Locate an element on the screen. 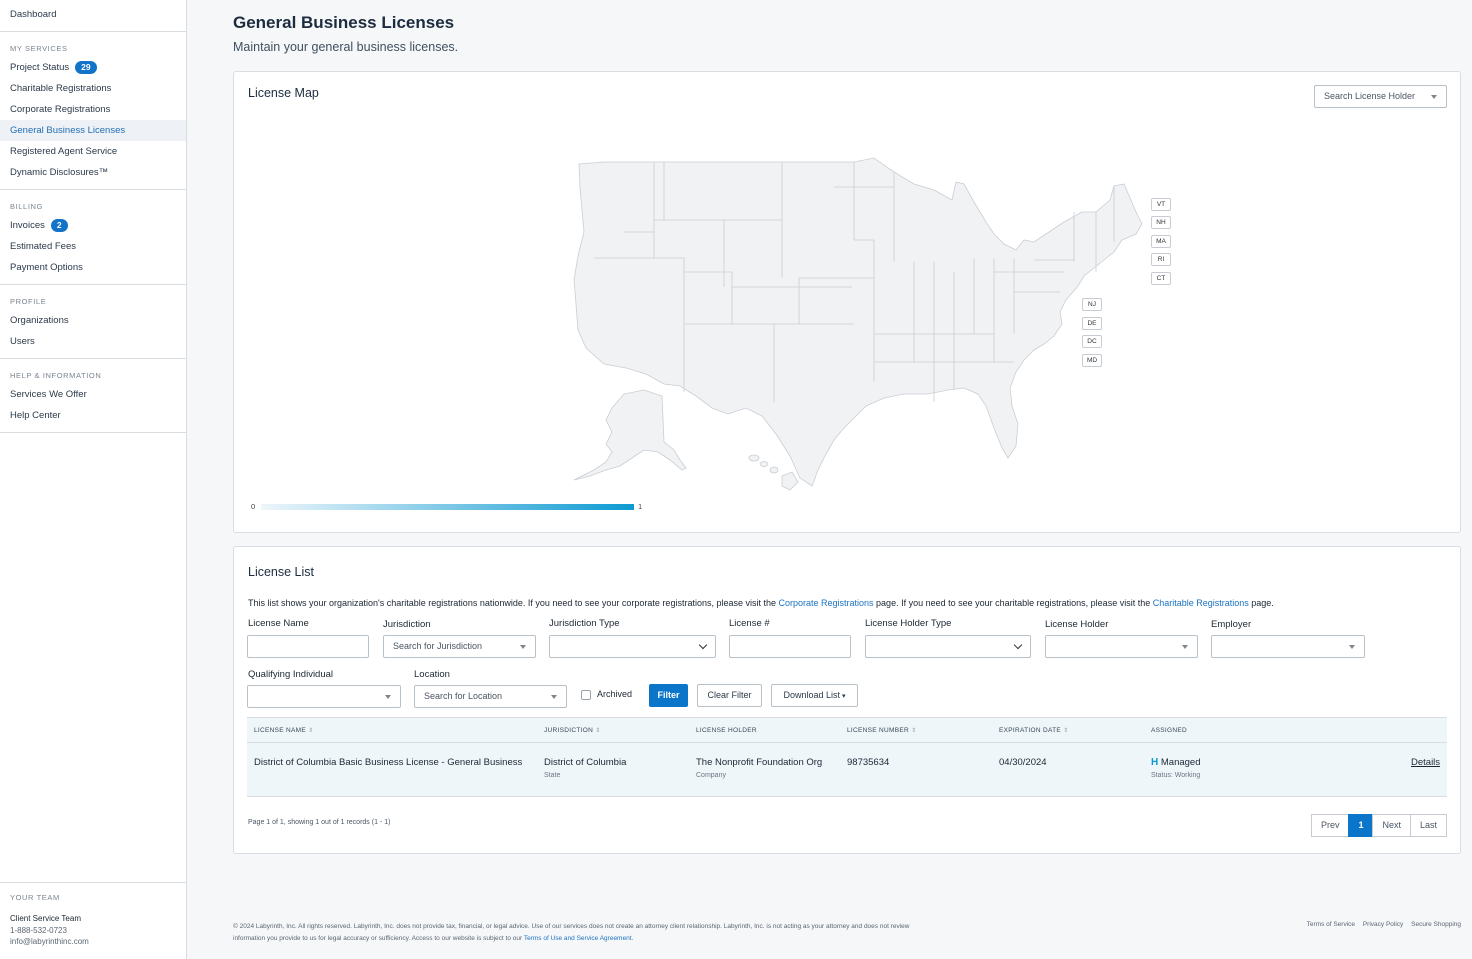 The width and height of the screenshot is (1472, 959). next-page-button: Next is located at coordinates (1391, 825).